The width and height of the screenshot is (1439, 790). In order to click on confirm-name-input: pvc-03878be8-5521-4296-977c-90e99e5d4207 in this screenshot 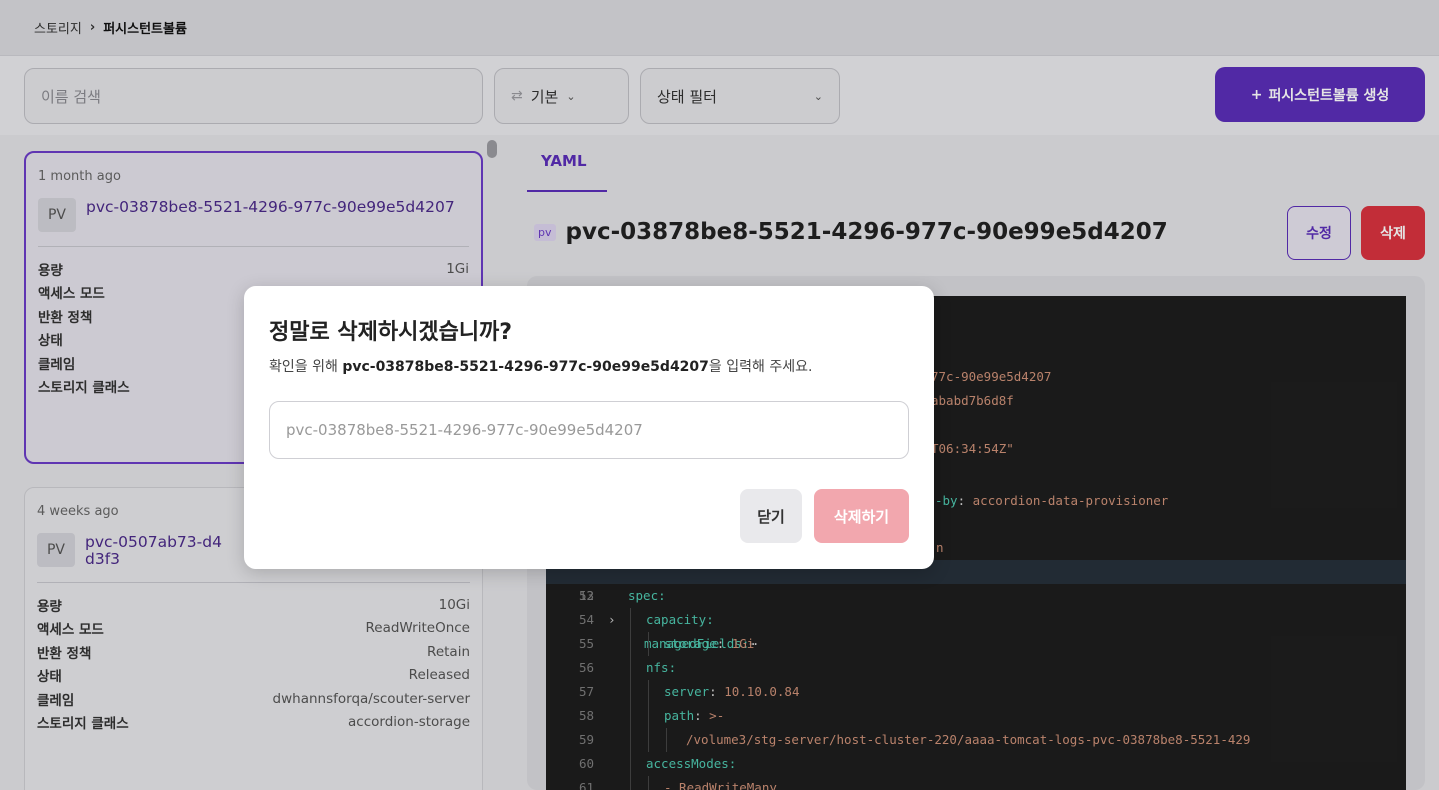, I will do `click(589, 430)`.